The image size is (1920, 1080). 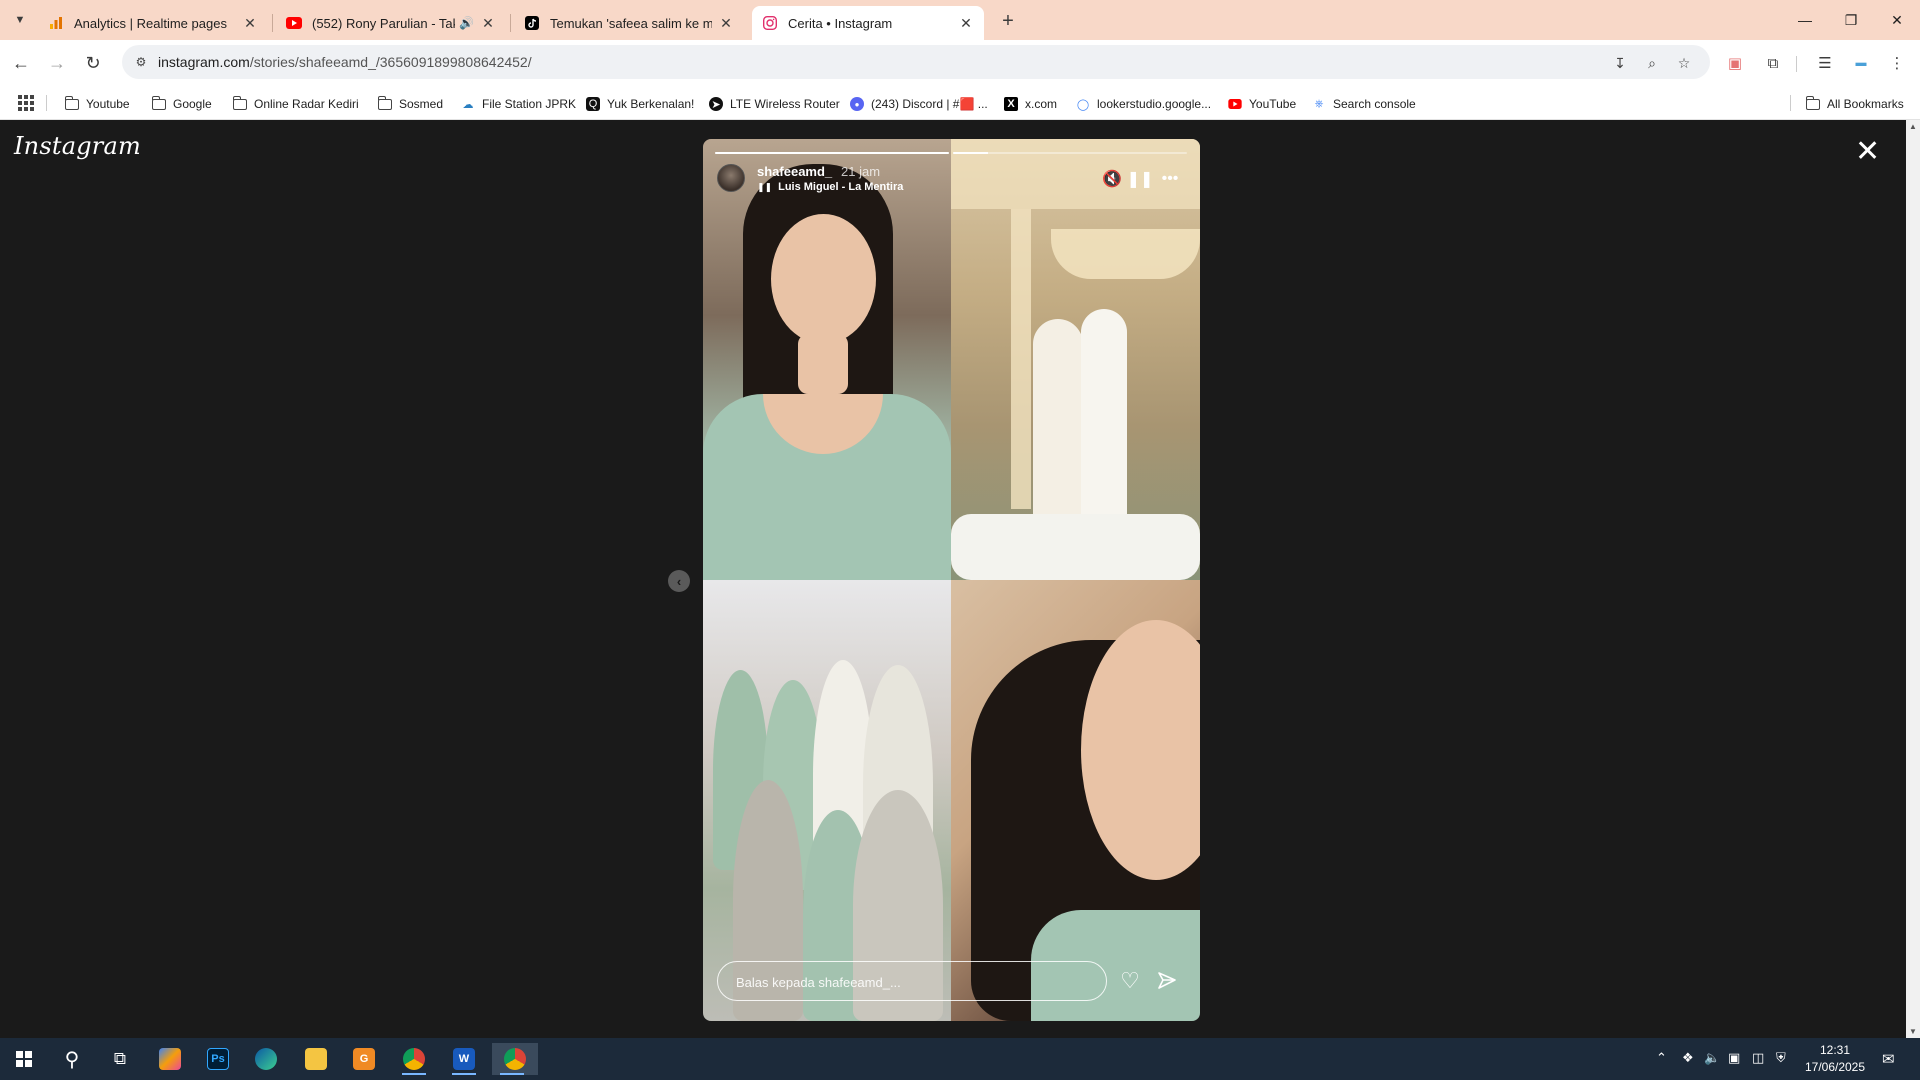 I want to click on taskbar-chrome-active, so click(x=515, y=1059).